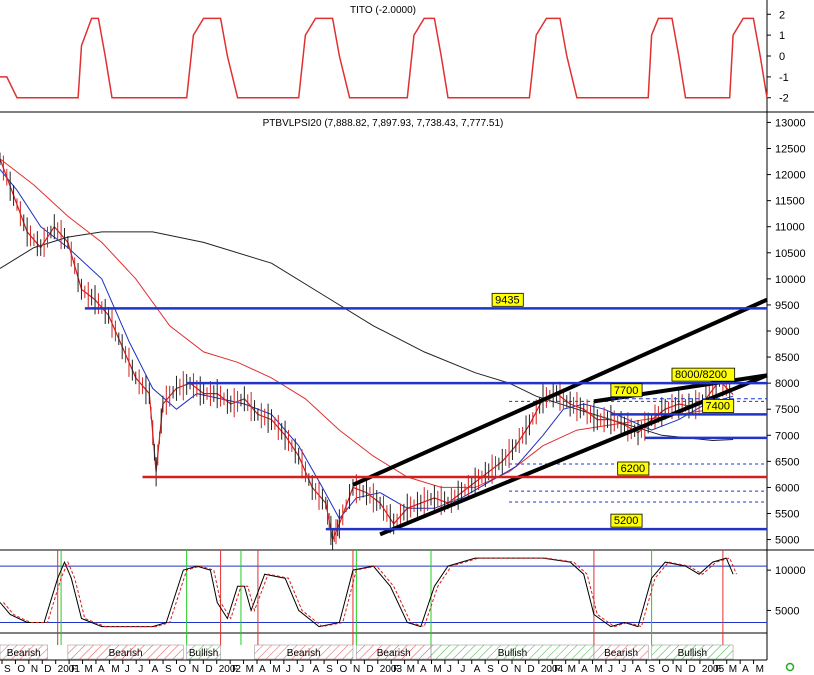 Image resolution: width=814 pixels, height=675 pixels. I want to click on tito-tick-label: 1, so click(782, 36).